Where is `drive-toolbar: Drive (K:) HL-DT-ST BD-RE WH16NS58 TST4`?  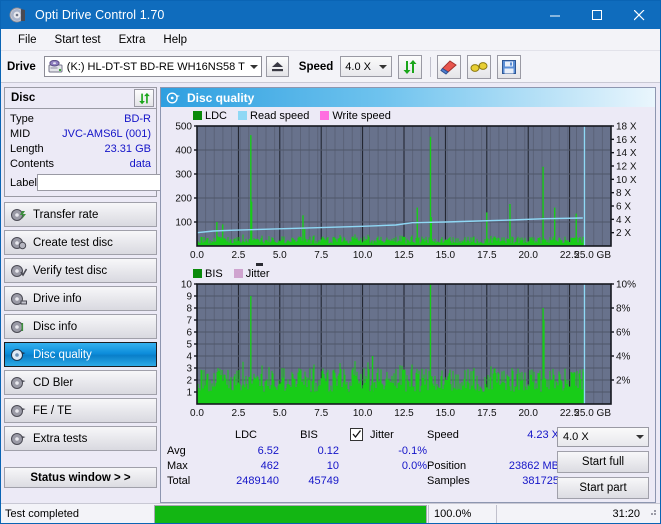
drive-toolbar: Drive (K:) HL-DT-ST BD-RE WH16NS58 TST4 is located at coordinates (330, 67).